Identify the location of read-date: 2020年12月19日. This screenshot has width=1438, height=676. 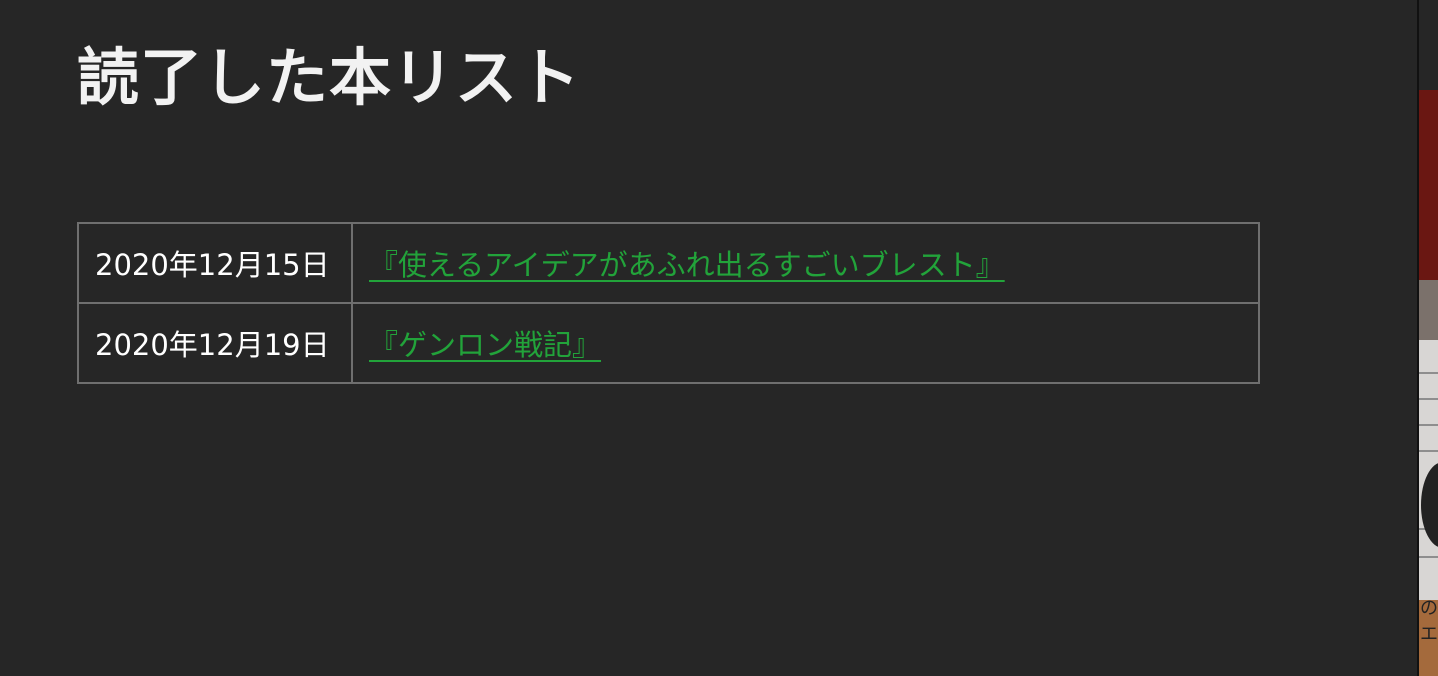
(215, 343).